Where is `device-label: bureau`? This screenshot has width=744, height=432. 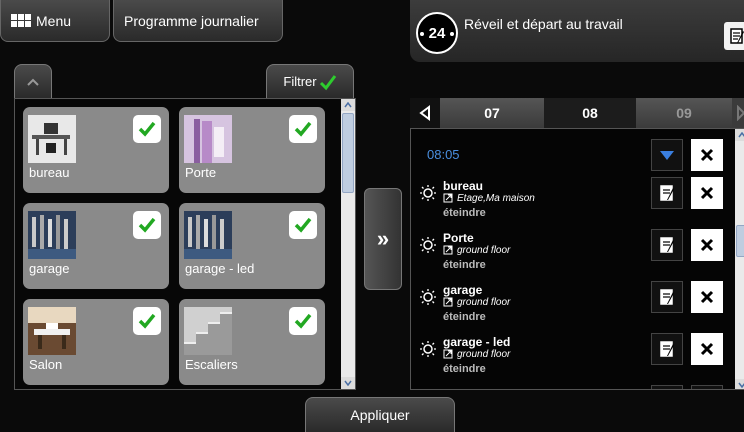
device-label: bureau is located at coordinates (49, 172).